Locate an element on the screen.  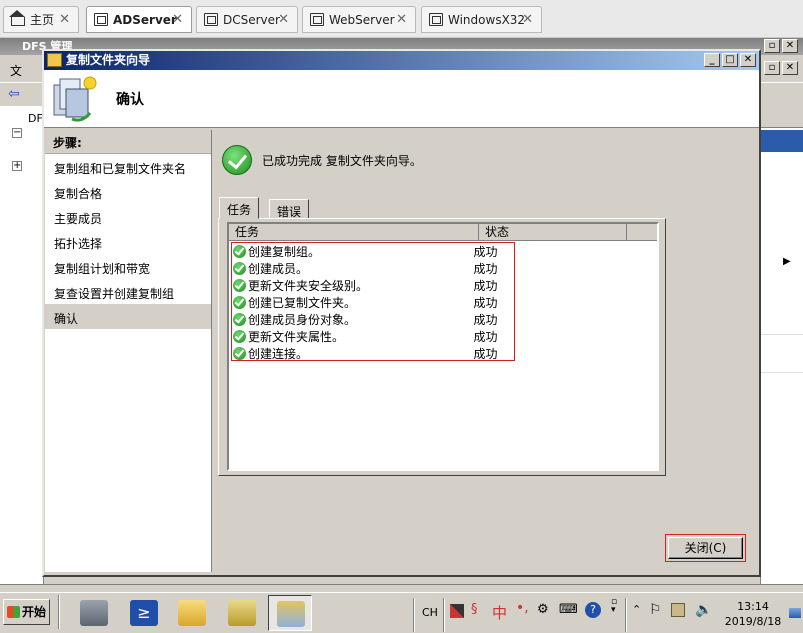
ime-icon is located at coordinates (457, 611).